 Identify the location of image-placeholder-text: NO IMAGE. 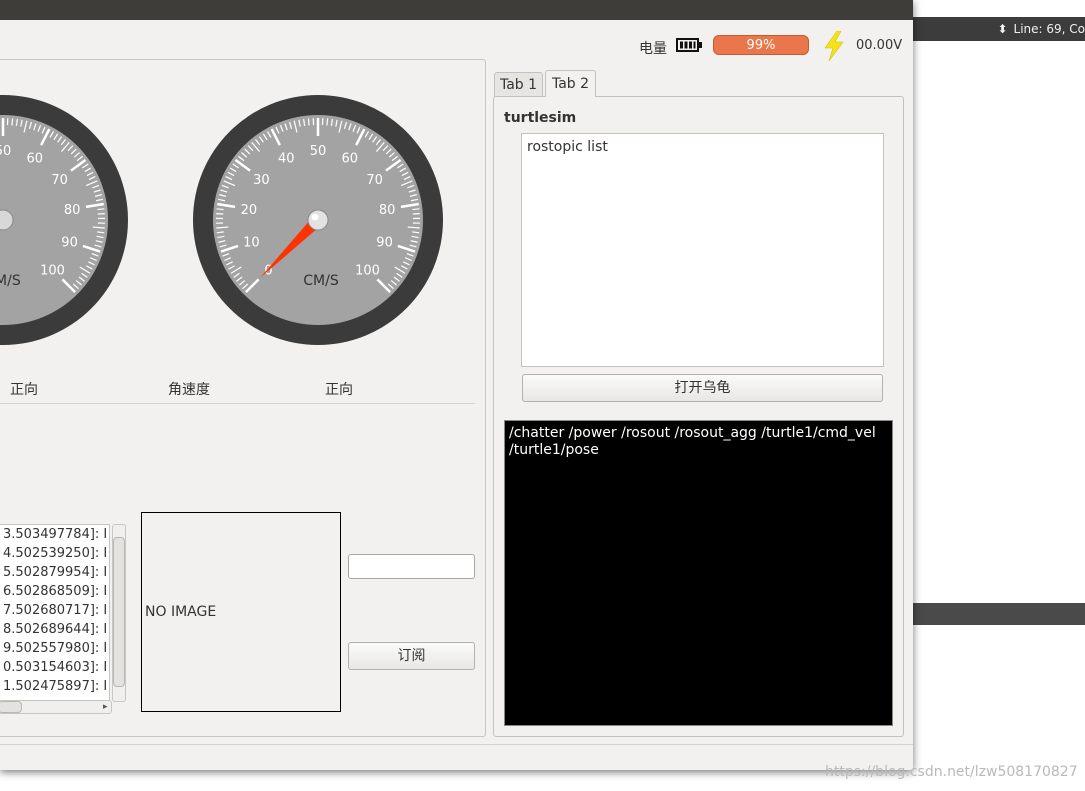
(181, 612).